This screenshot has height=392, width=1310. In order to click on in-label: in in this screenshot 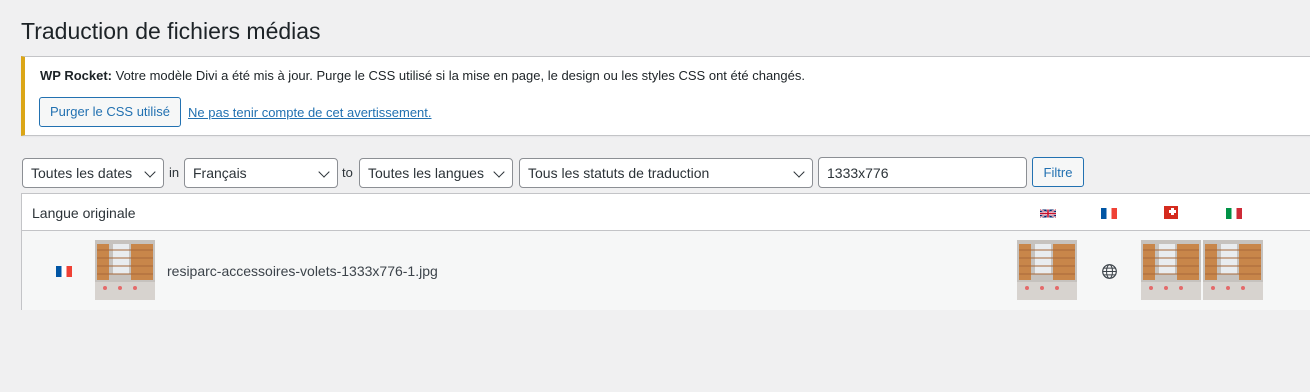, I will do `click(174, 172)`.